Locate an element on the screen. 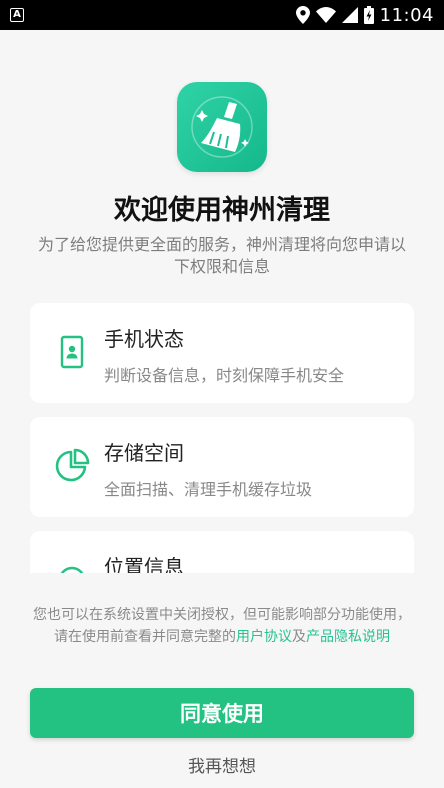 The height and width of the screenshot is (788, 444). battery-charging-icon is located at coordinates (368, 15).